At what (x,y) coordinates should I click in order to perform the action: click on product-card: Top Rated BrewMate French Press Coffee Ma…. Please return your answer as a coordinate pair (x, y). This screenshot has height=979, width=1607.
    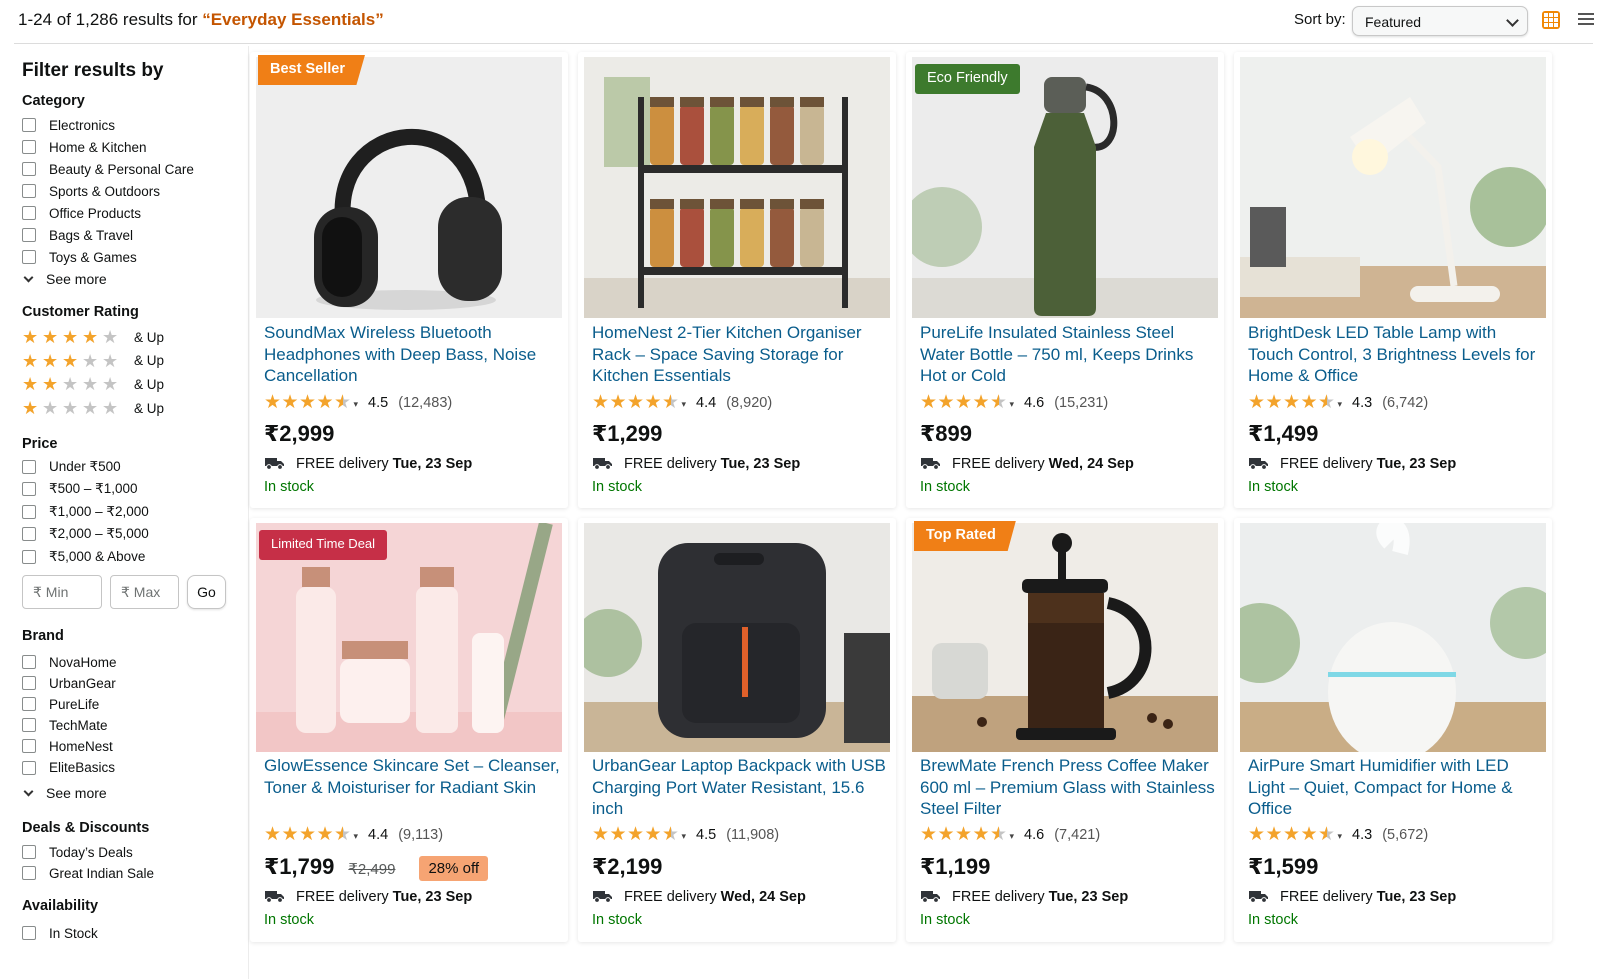
    Looking at the image, I should click on (1065, 730).